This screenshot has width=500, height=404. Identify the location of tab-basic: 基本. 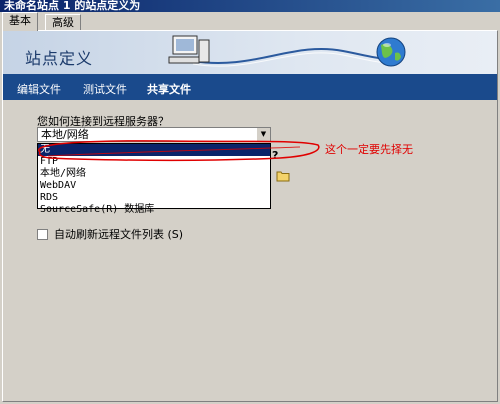
(20, 21).